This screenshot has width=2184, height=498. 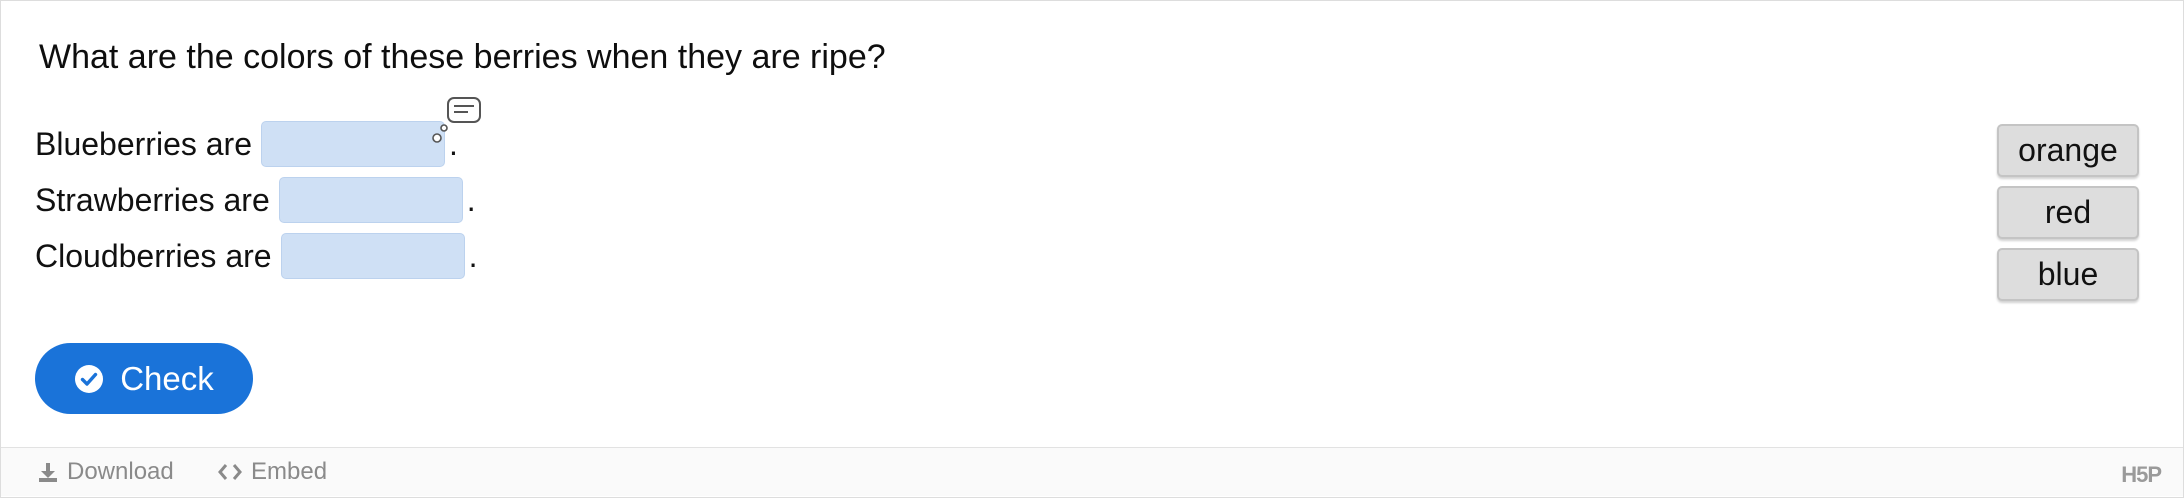 What do you see at coordinates (120, 471) in the screenshot?
I see `download-label: Download` at bounding box center [120, 471].